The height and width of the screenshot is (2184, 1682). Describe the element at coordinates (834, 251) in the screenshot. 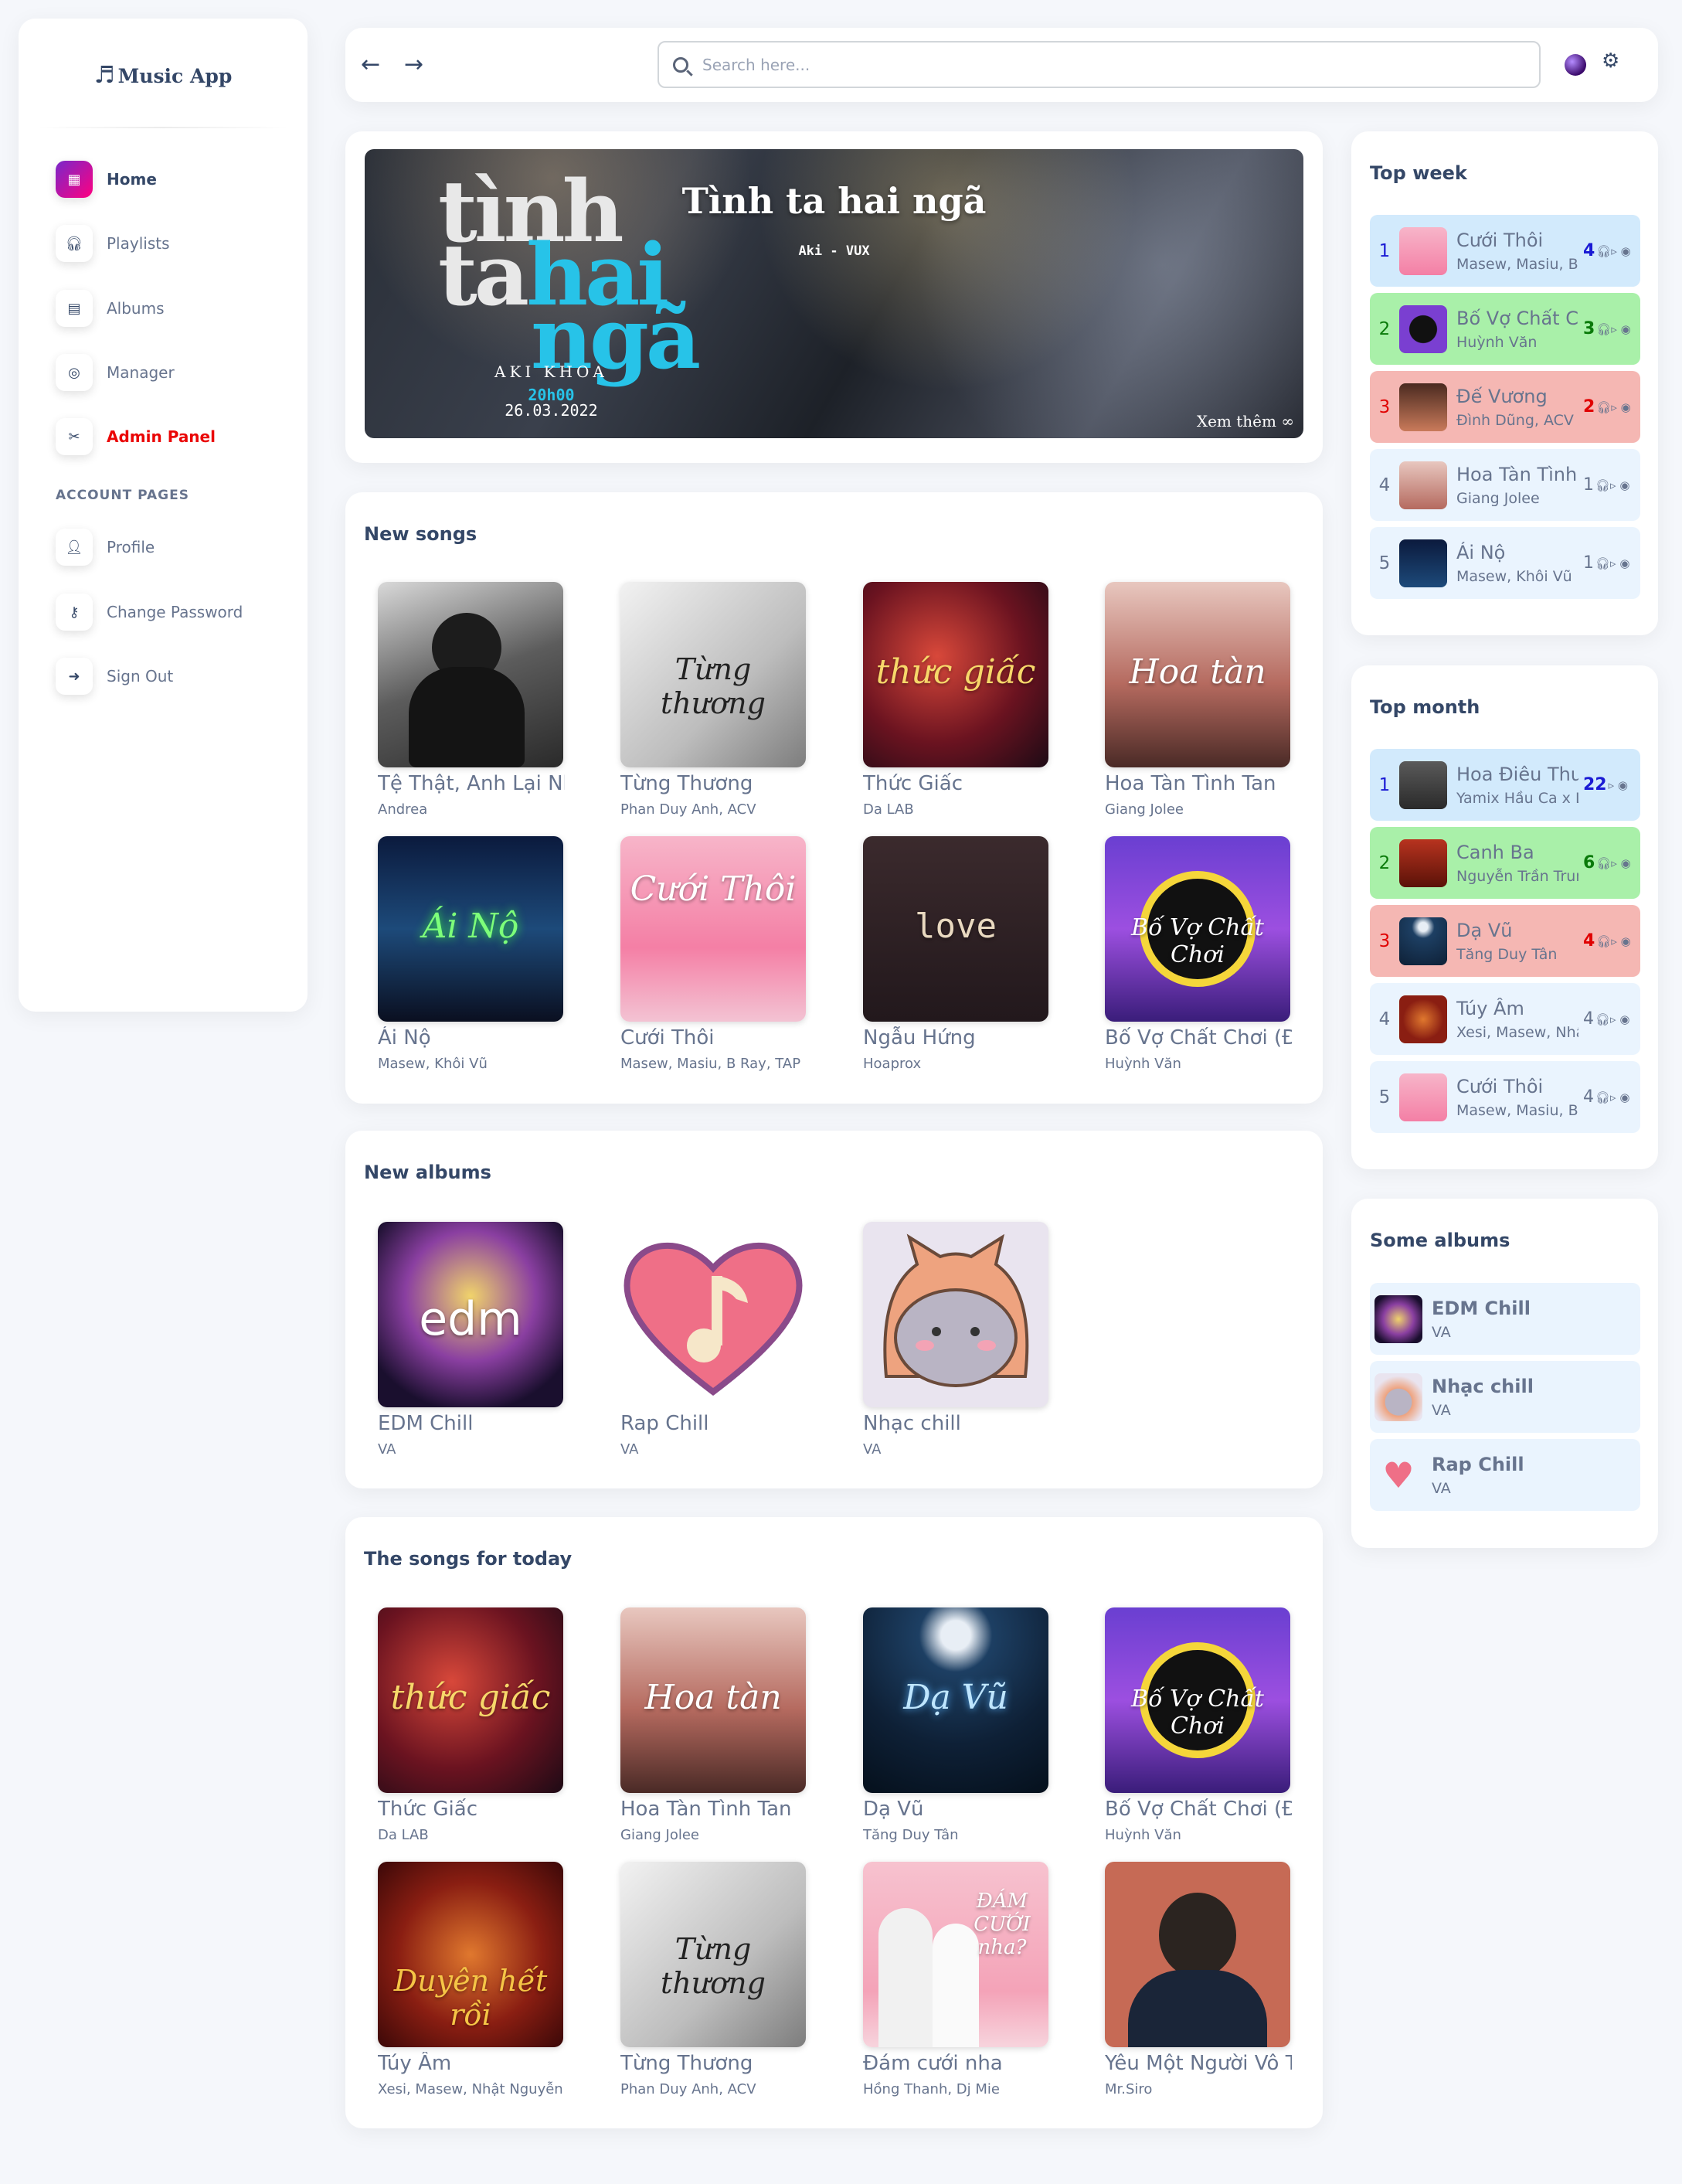

I see `banner-artist: Aki - VUX` at that location.